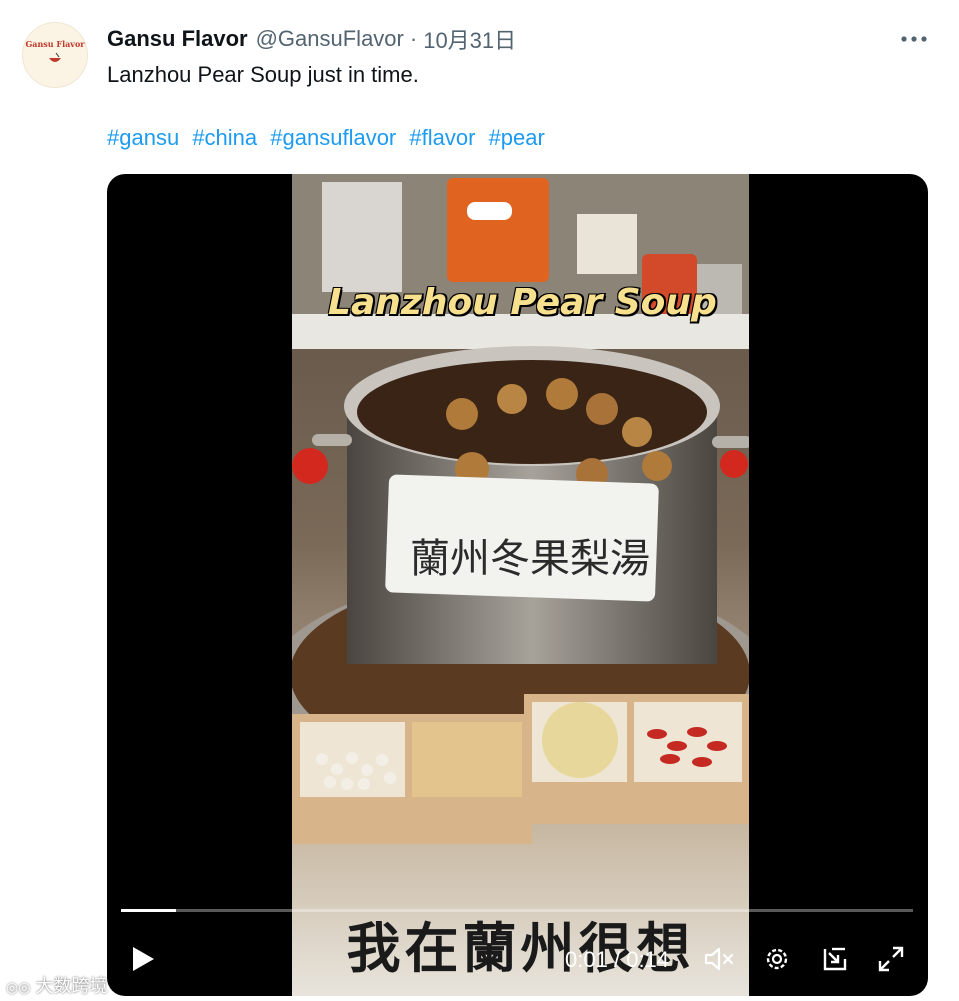 This screenshot has width=959, height=1001. I want to click on current-time: 0:01, so click(586, 959).